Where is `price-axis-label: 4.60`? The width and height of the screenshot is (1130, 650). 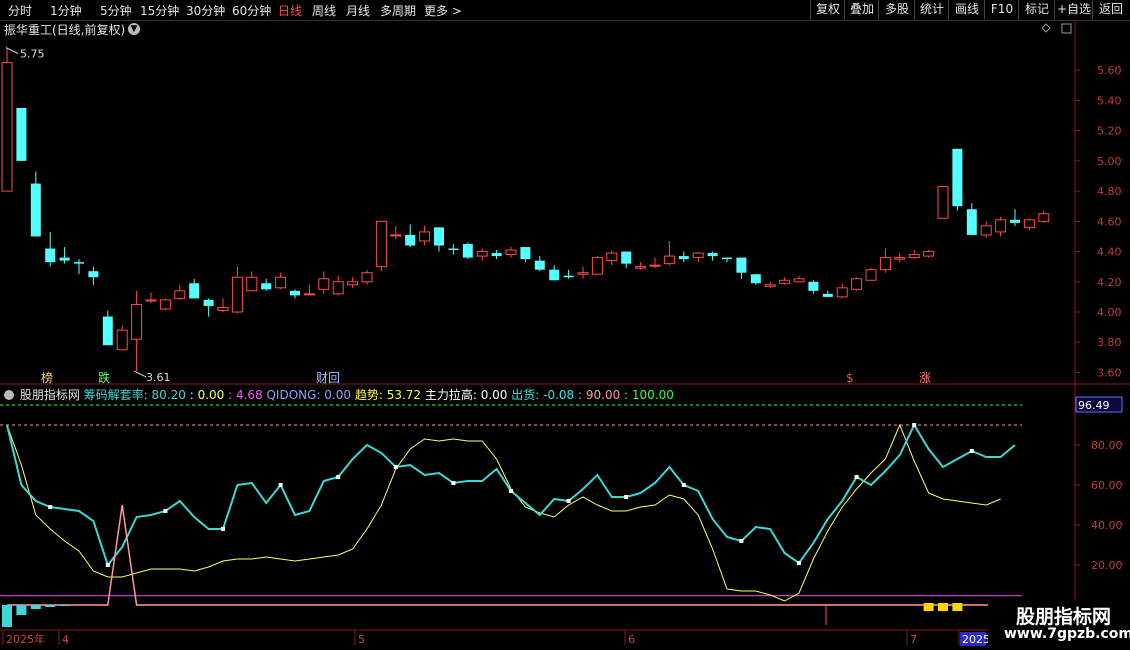
price-axis-label: 4.60 is located at coordinates (1109, 221).